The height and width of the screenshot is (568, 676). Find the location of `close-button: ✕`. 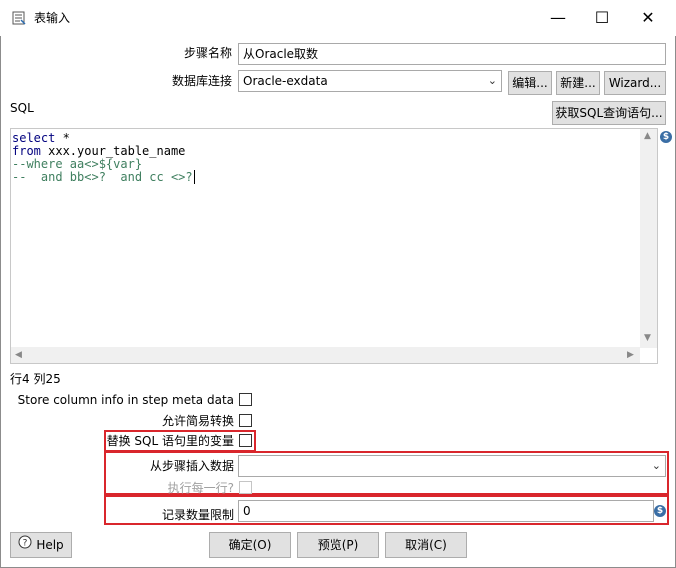

close-button: ✕ is located at coordinates (648, 17).